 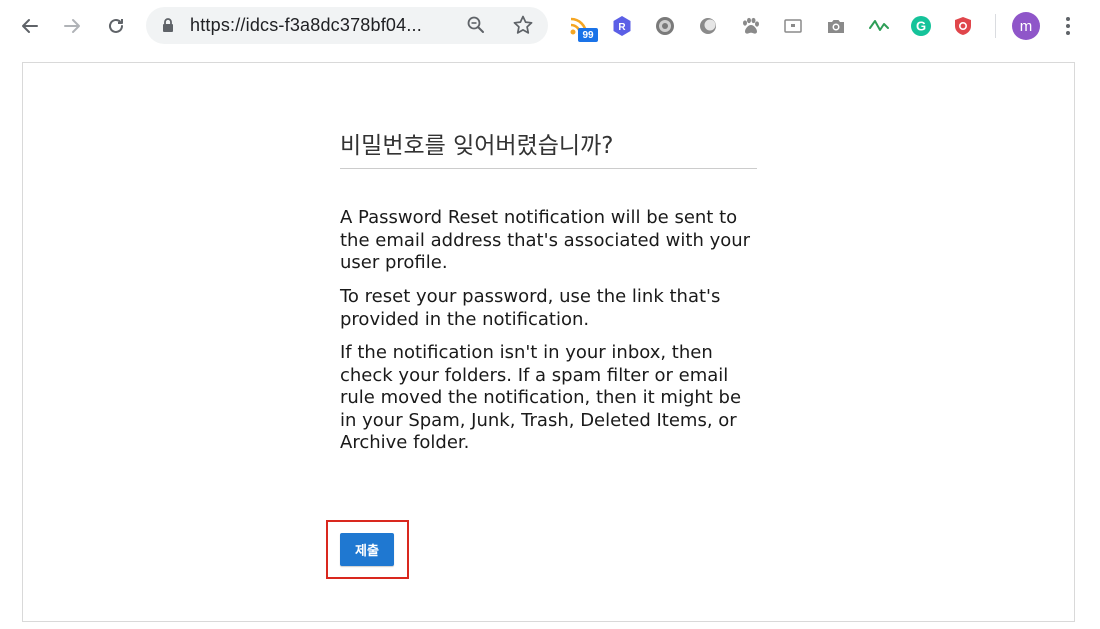 What do you see at coordinates (550, 26) in the screenshot?
I see `browser-toolbar: https://idcs-f3a8dc378bf04... 99 R G m` at bounding box center [550, 26].